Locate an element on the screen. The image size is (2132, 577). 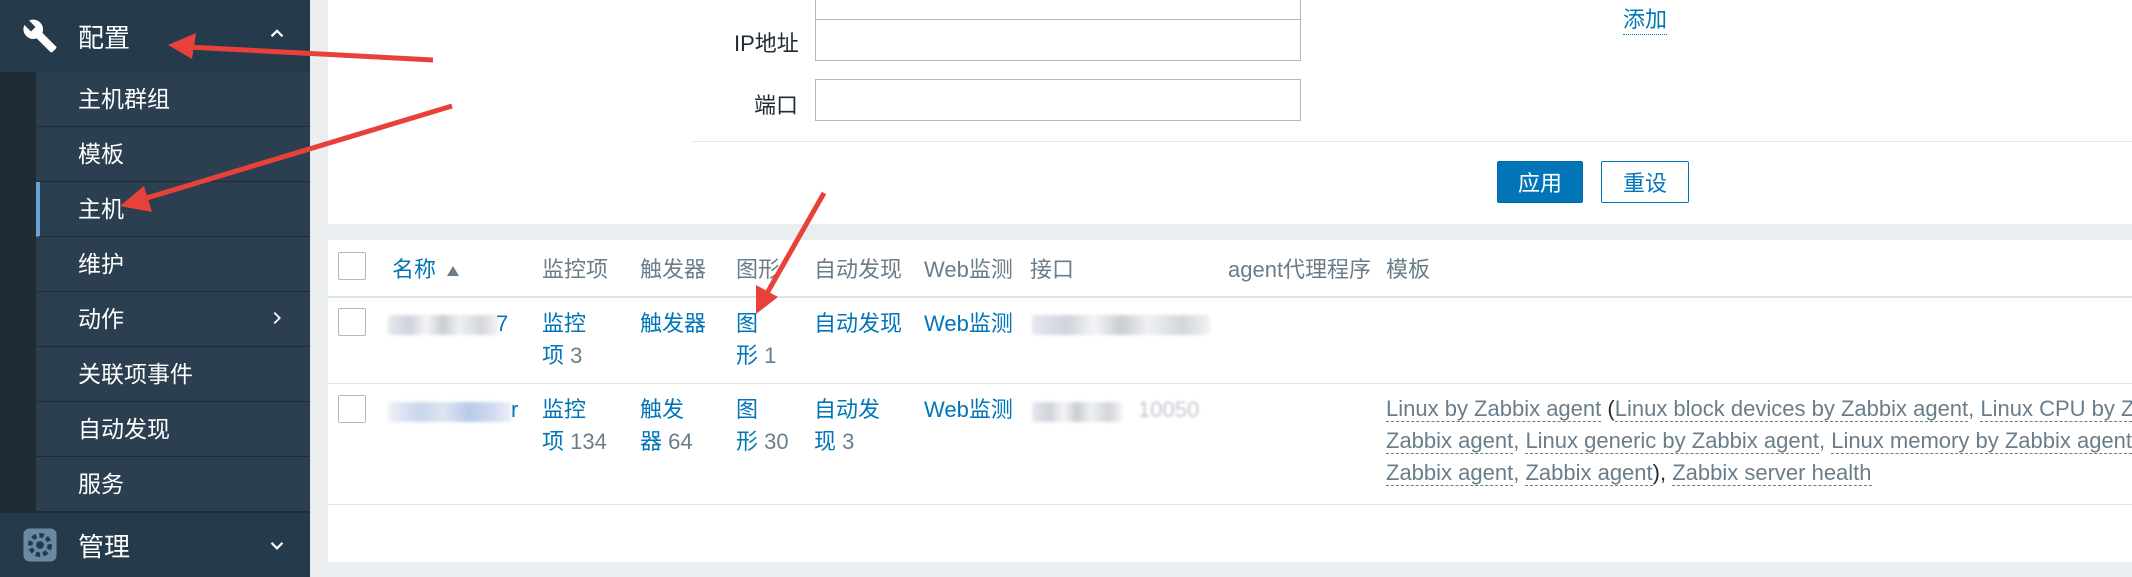
apply-button: 应用 is located at coordinates (1540, 182).